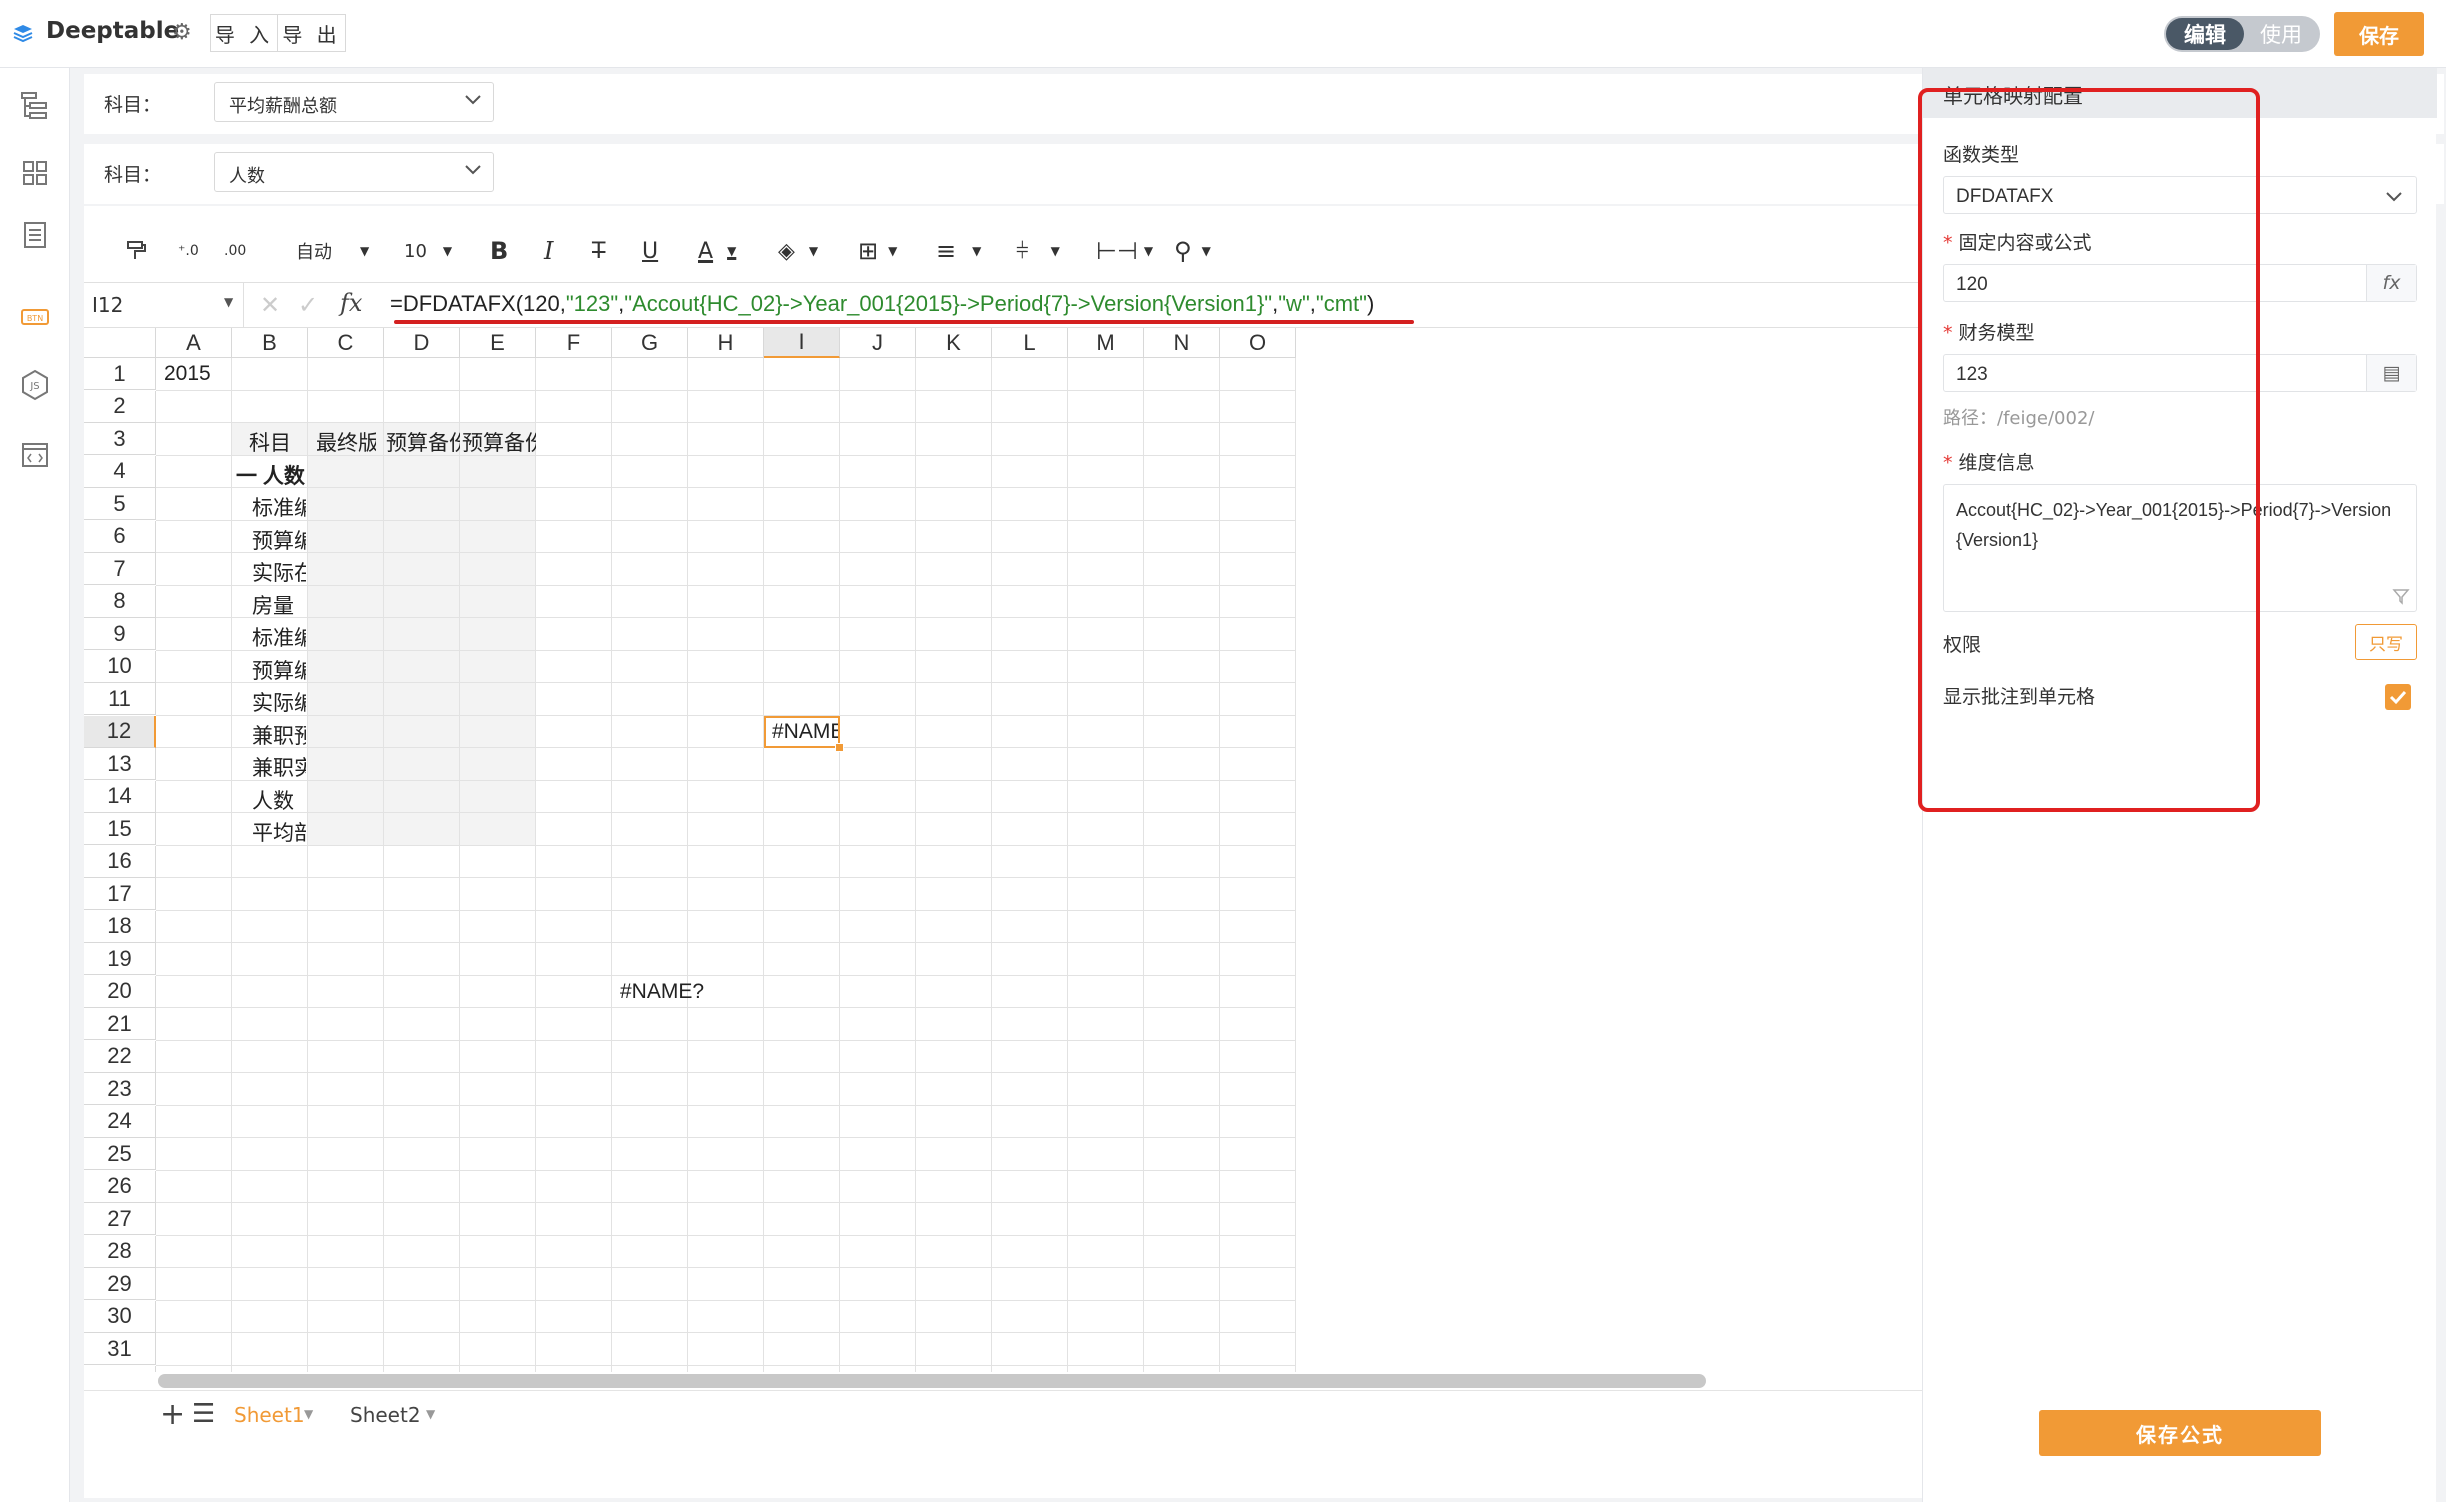  I want to click on subject-select: 平均薪酬总额, so click(354, 102).